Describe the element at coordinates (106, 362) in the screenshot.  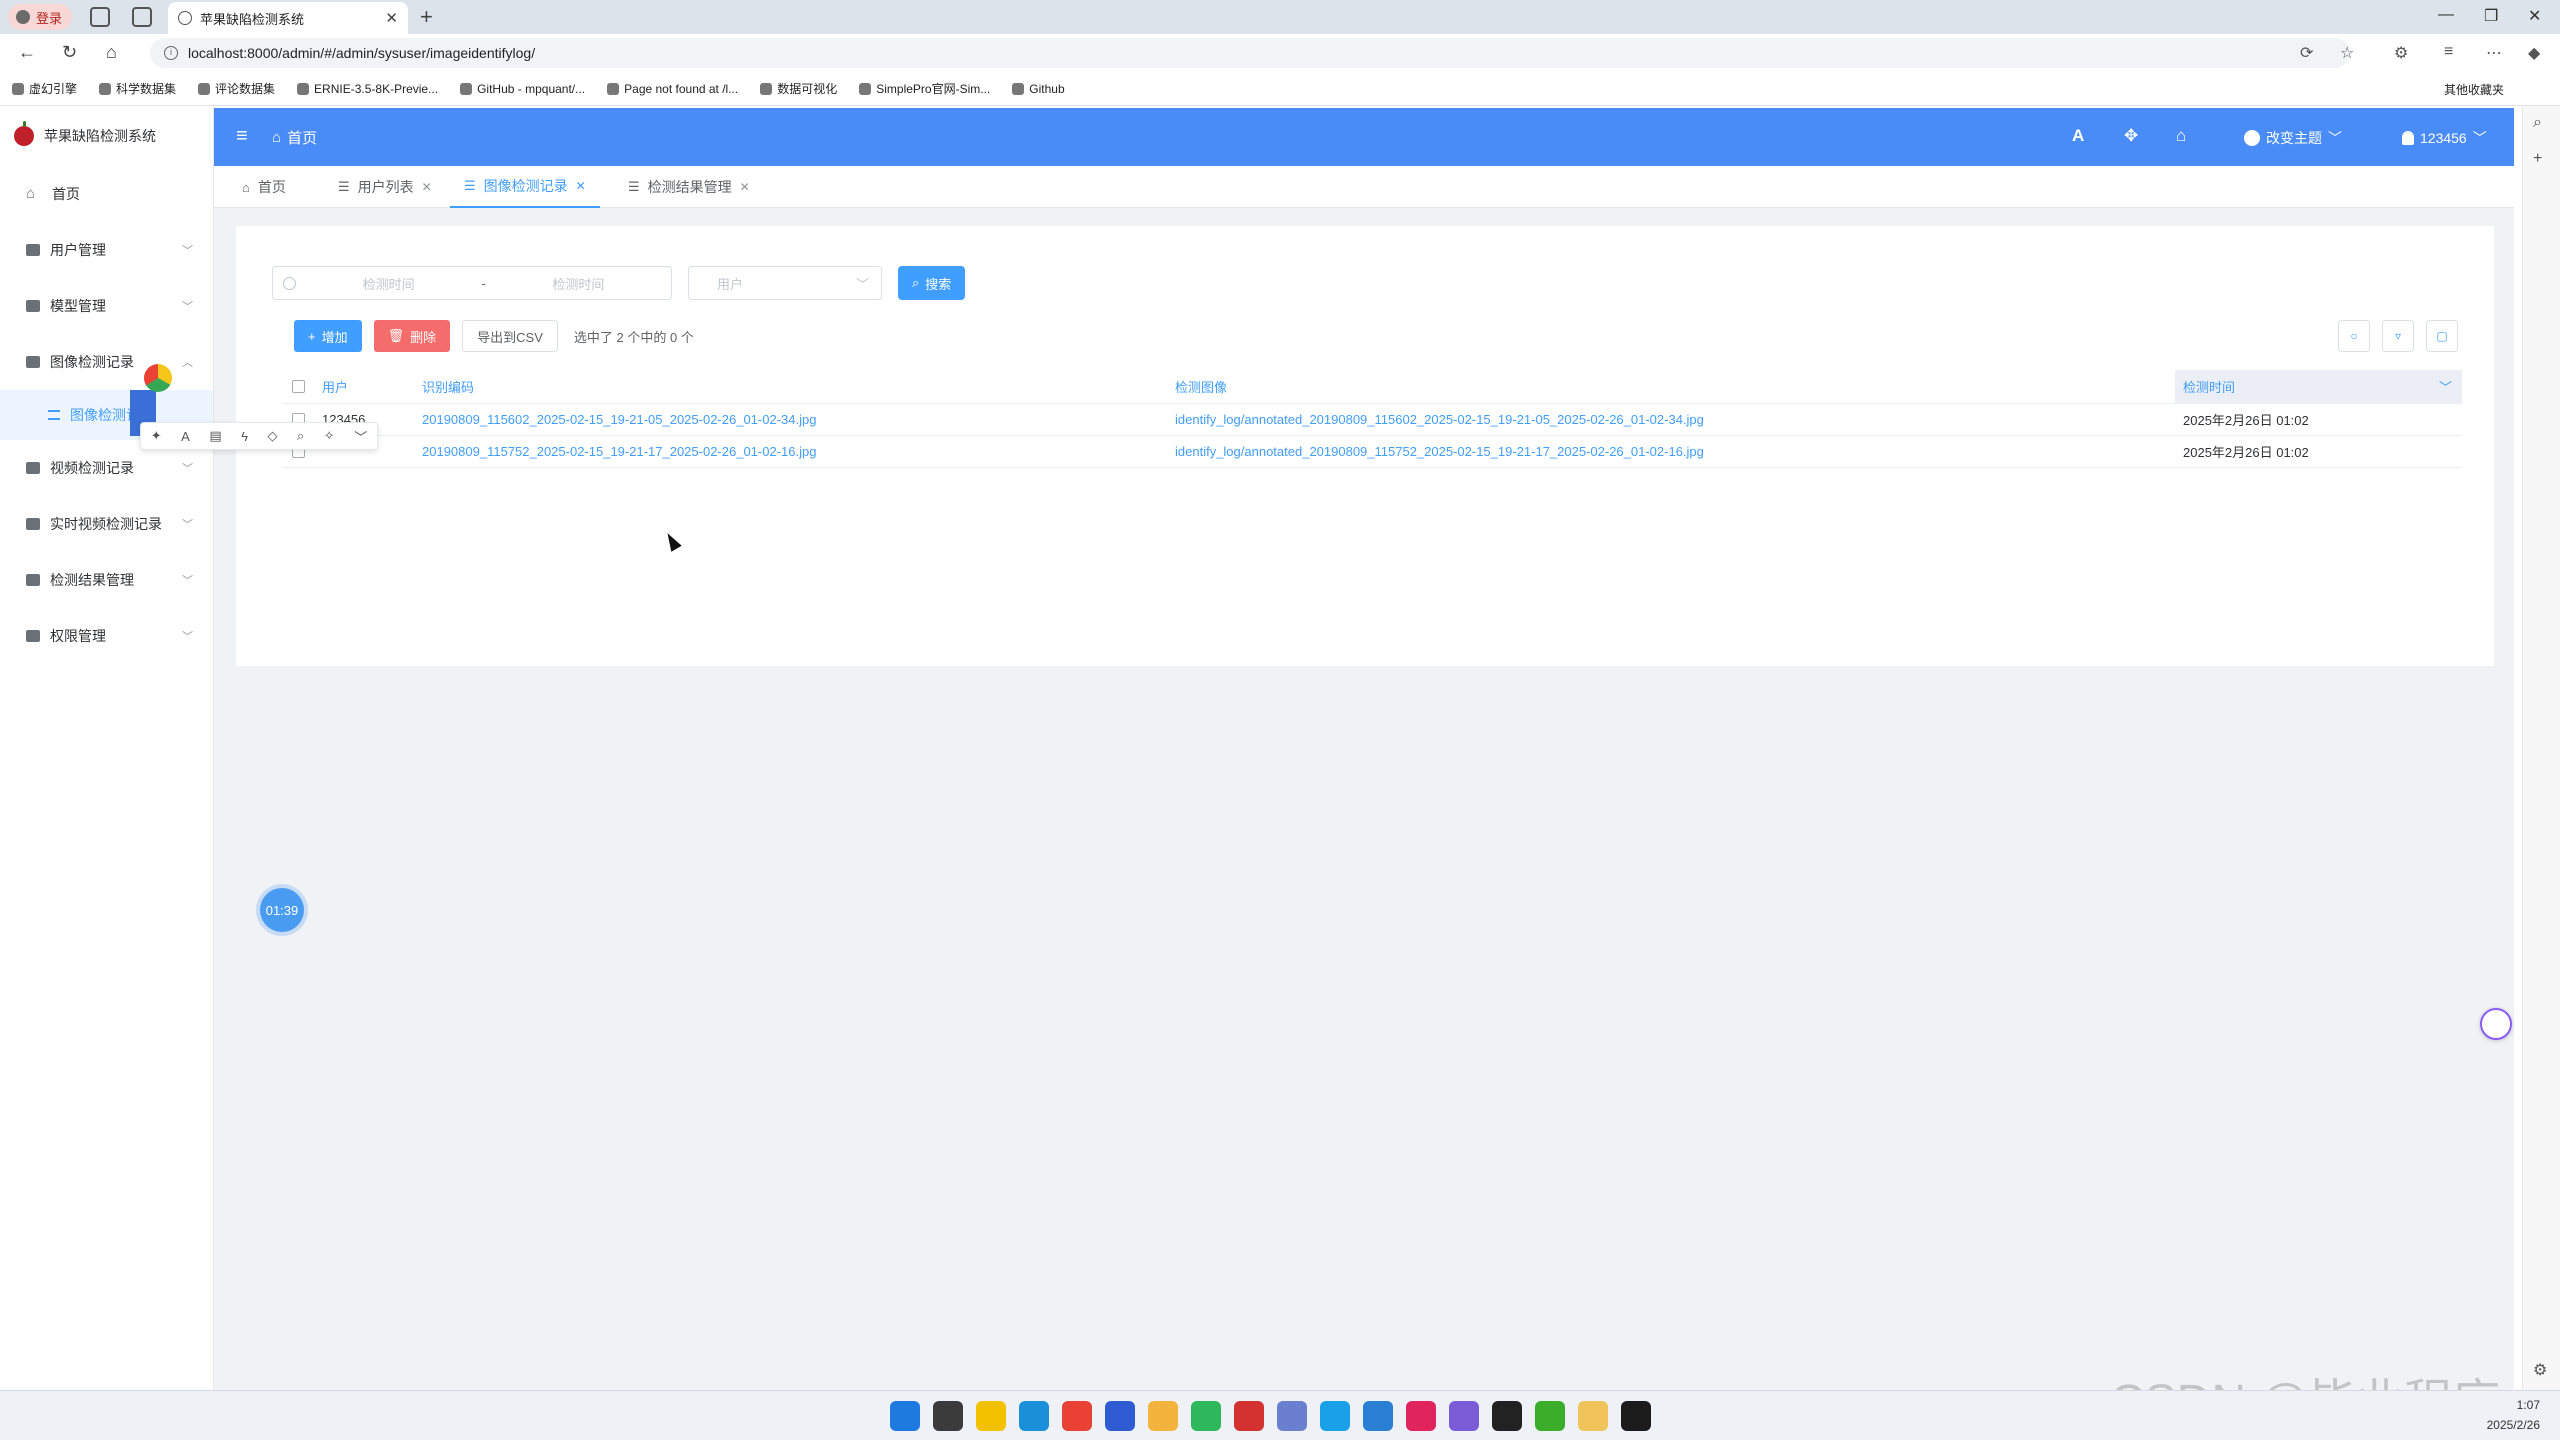
I see `sidebar-item-image-detection: 图像检测记录 ︿` at that location.